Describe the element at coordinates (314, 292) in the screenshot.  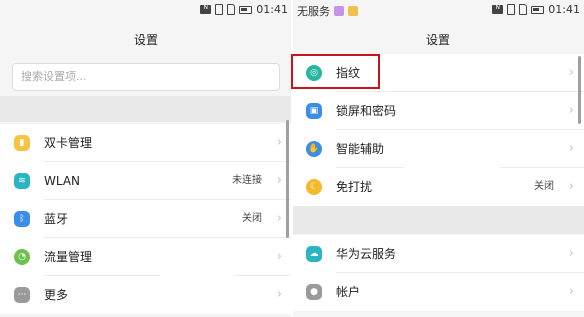
I see `account-icon: ●` at that location.